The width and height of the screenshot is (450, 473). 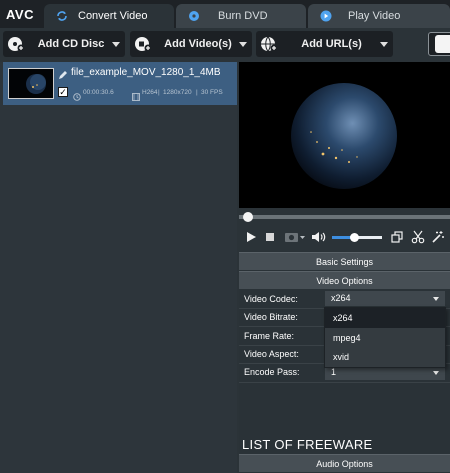 I want to click on earth-frame-image, so click(x=344, y=135).